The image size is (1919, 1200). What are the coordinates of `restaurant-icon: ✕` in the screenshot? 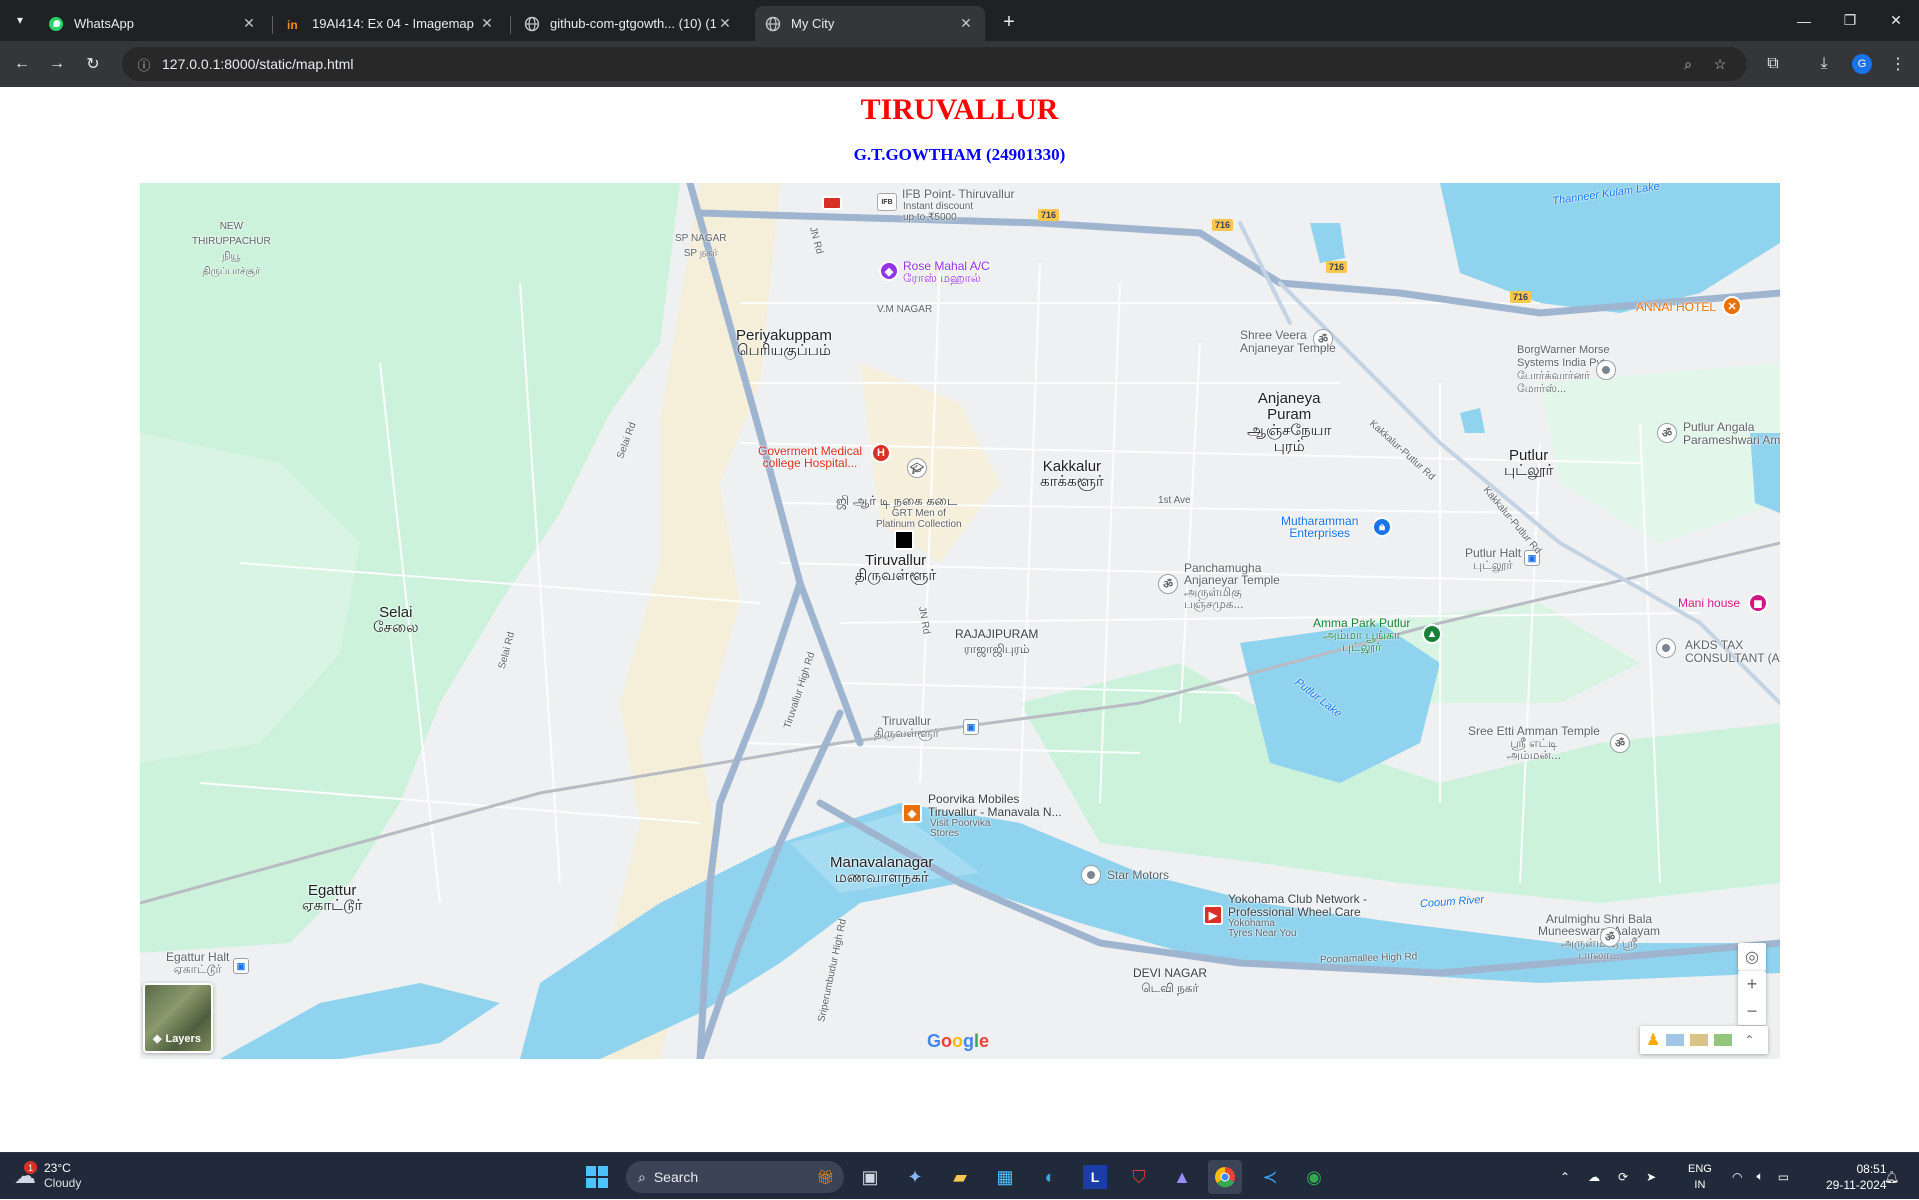 It's located at (1732, 306).